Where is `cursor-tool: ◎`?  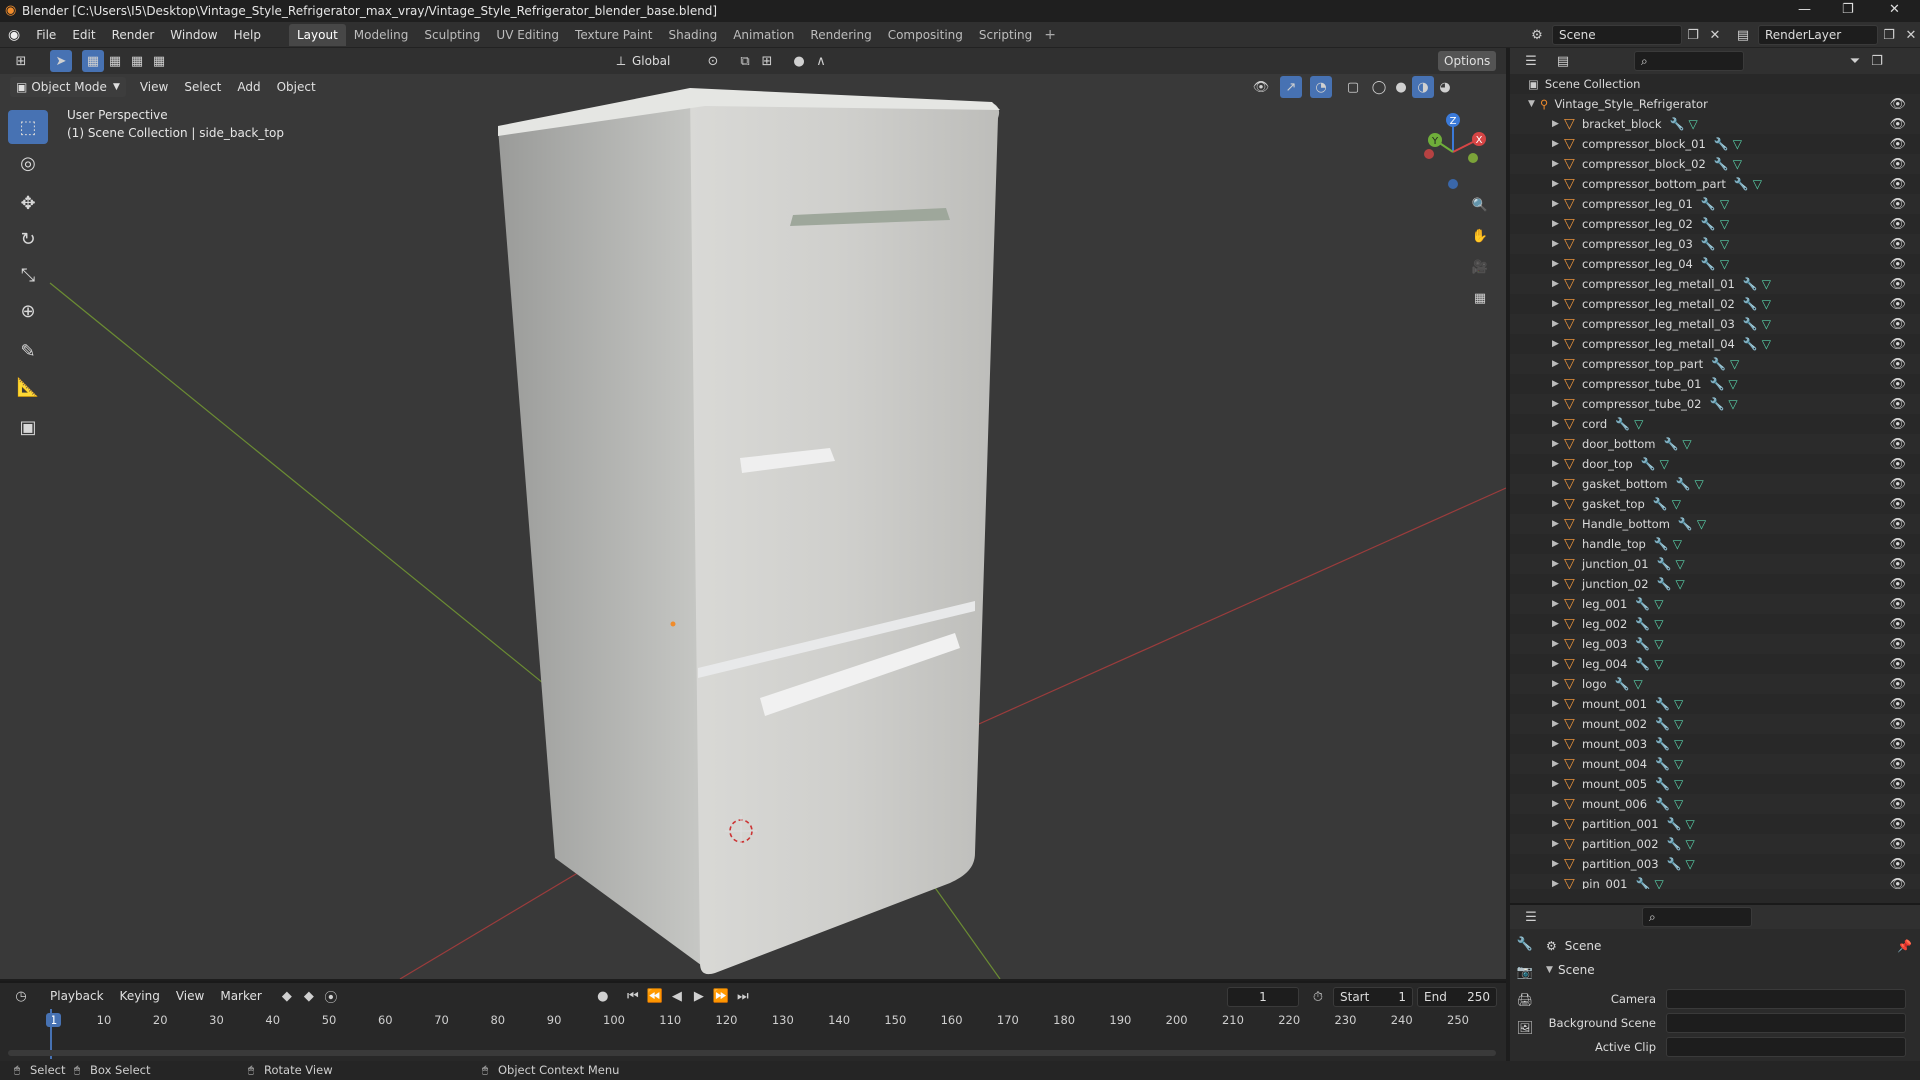
cursor-tool: ◎ is located at coordinates (28, 163).